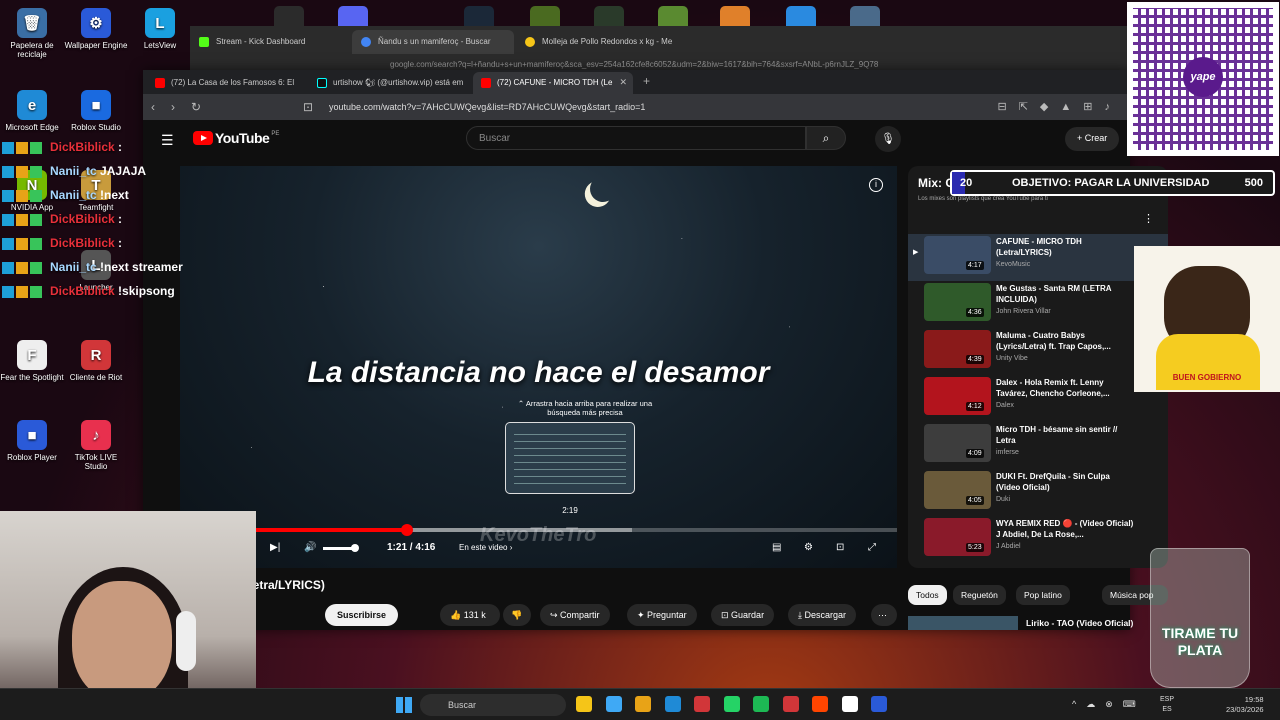 Image resolution: width=1280 pixels, height=720 pixels. Describe the element at coordinates (927, 595) in the screenshot. I see `chip-todos: Todos` at that location.